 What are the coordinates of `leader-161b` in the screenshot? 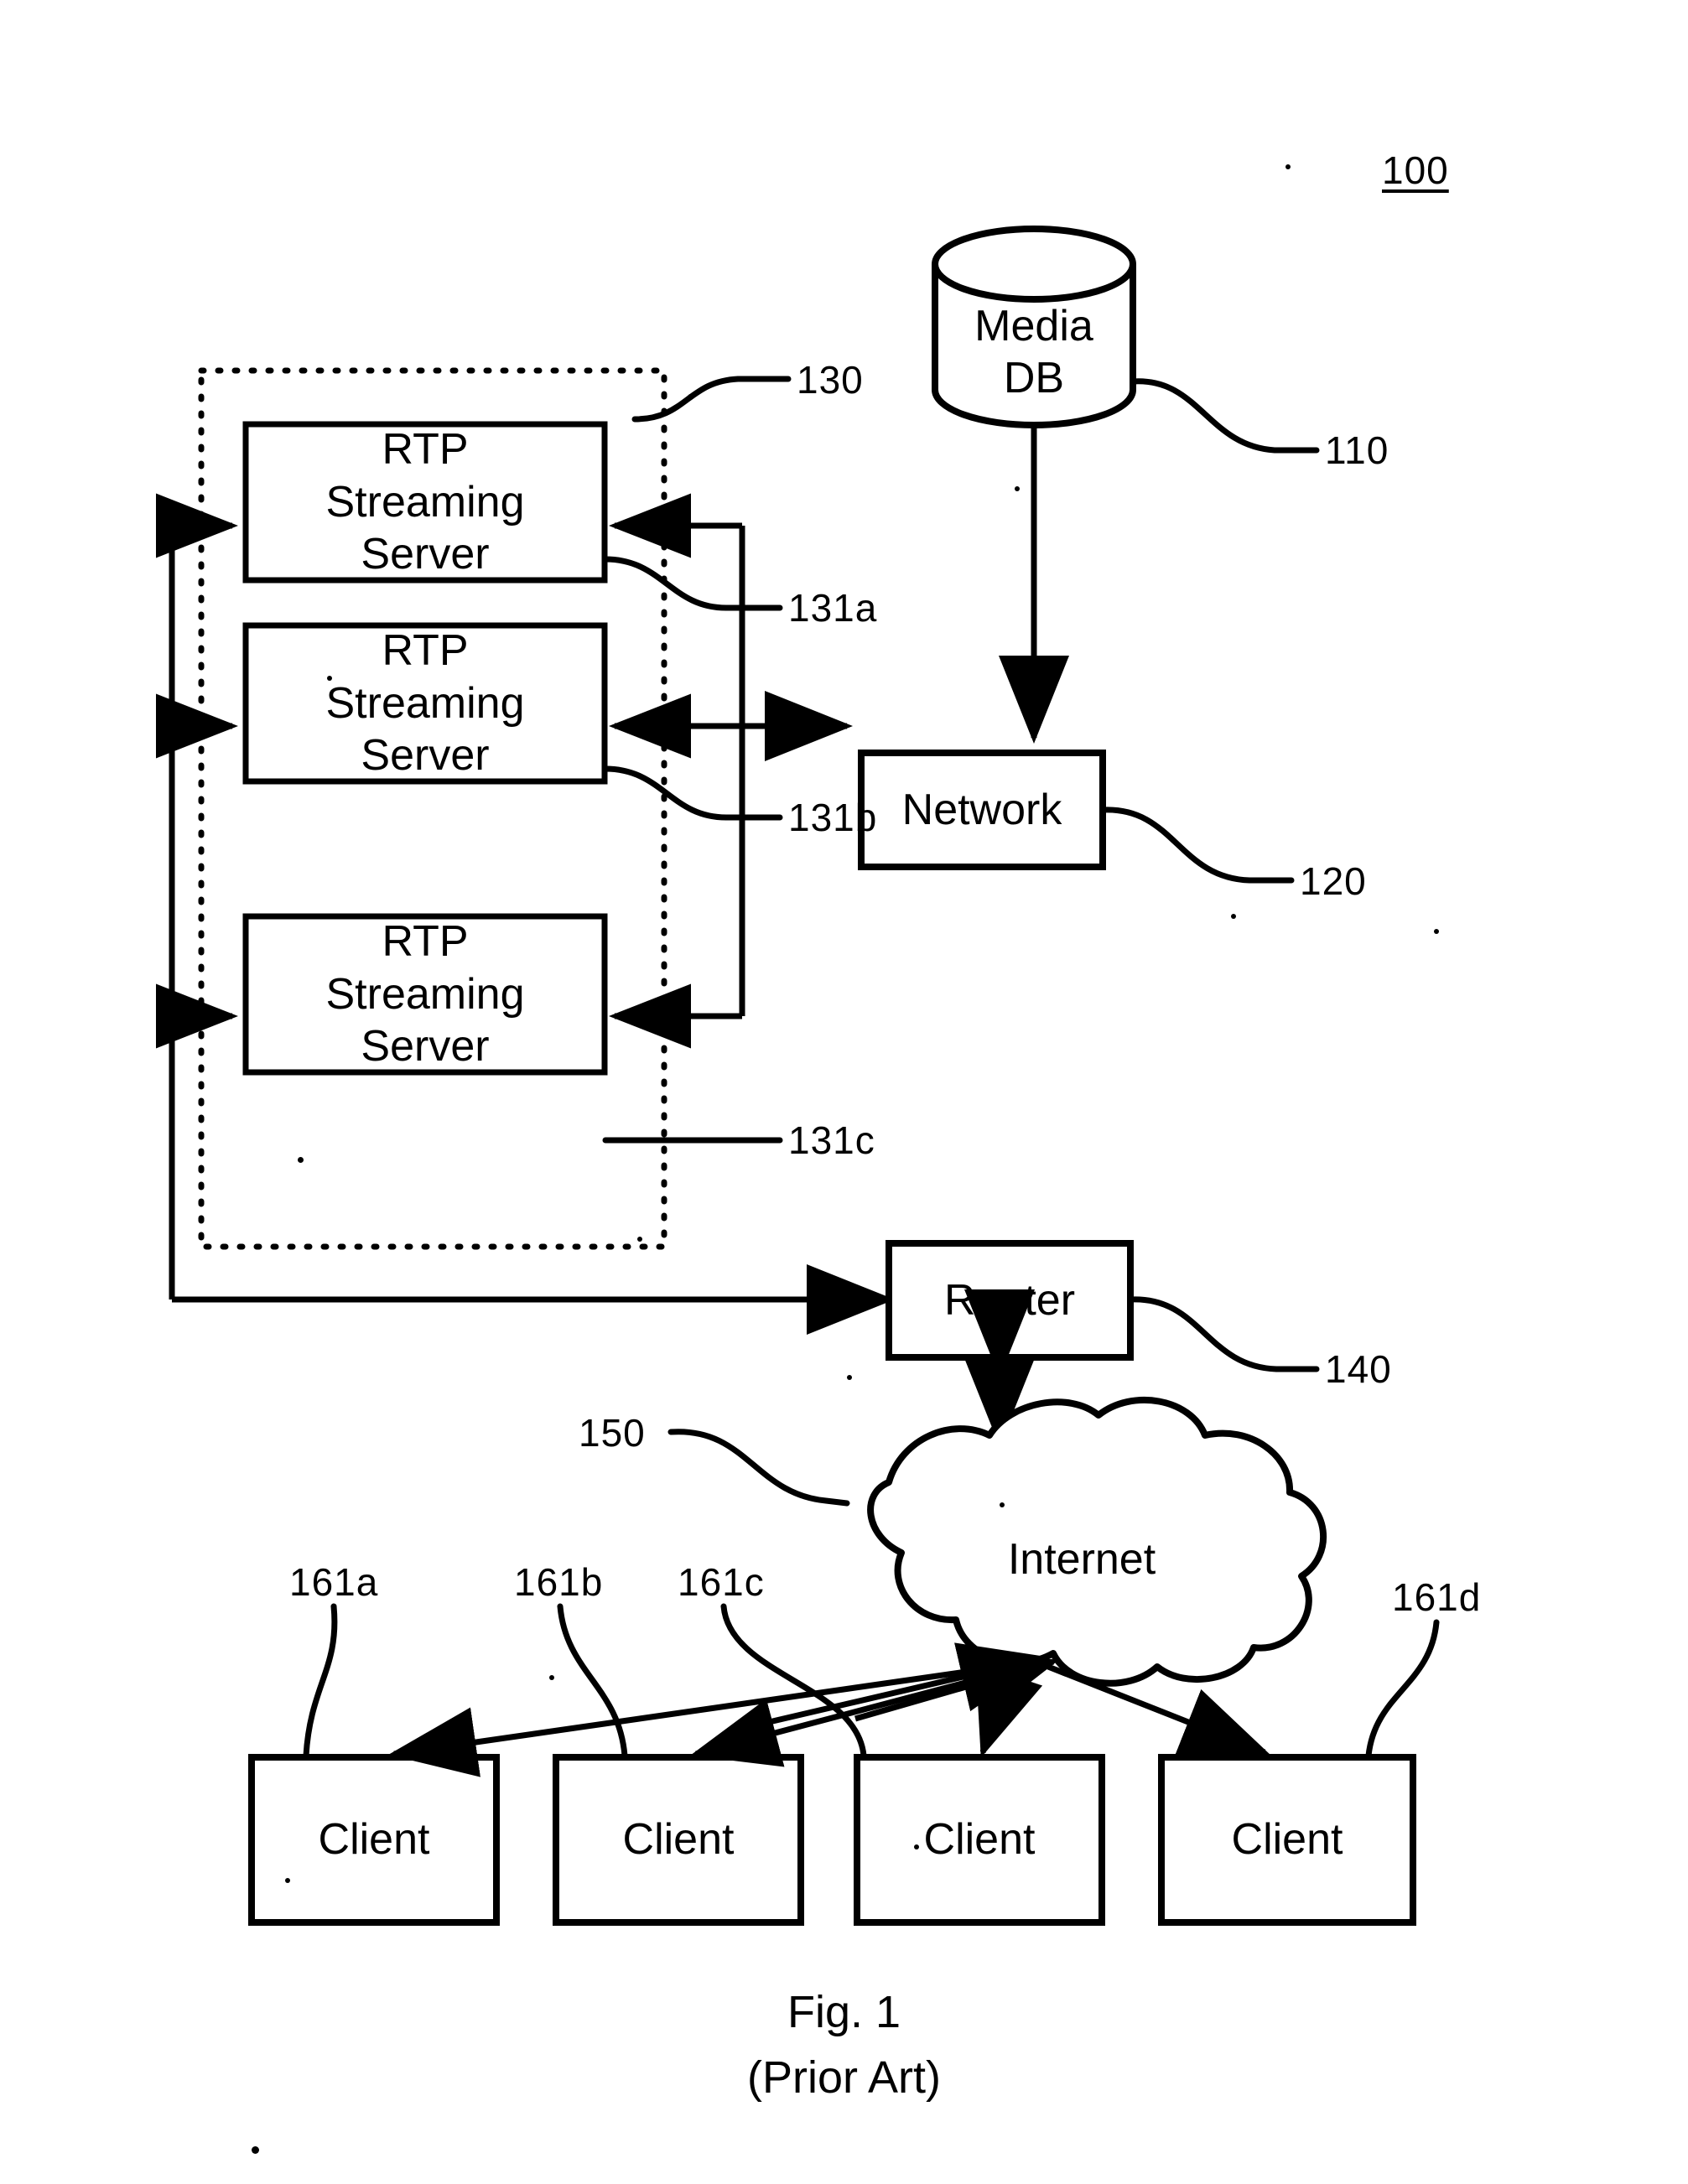 It's located at (592, 1681).